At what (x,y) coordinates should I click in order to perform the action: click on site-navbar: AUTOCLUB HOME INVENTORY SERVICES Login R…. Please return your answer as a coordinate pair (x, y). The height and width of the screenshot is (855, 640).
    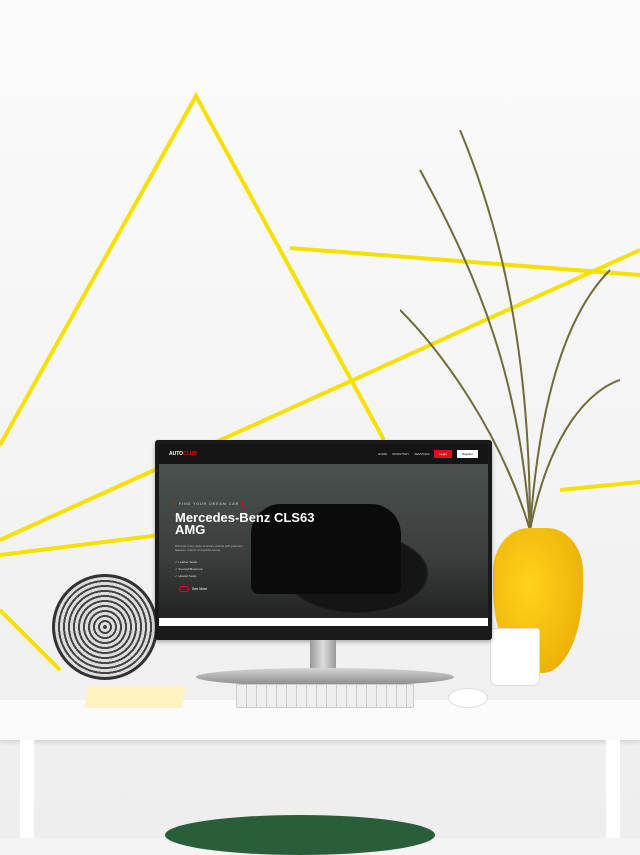
    Looking at the image, I should click on (323, 454).